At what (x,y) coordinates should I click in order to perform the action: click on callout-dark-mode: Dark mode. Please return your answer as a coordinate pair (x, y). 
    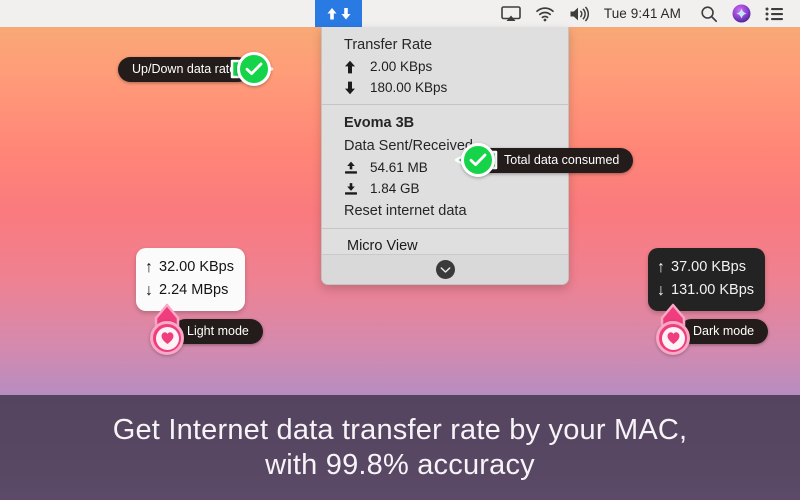
    Looking at the image, I should click on (710, 331).